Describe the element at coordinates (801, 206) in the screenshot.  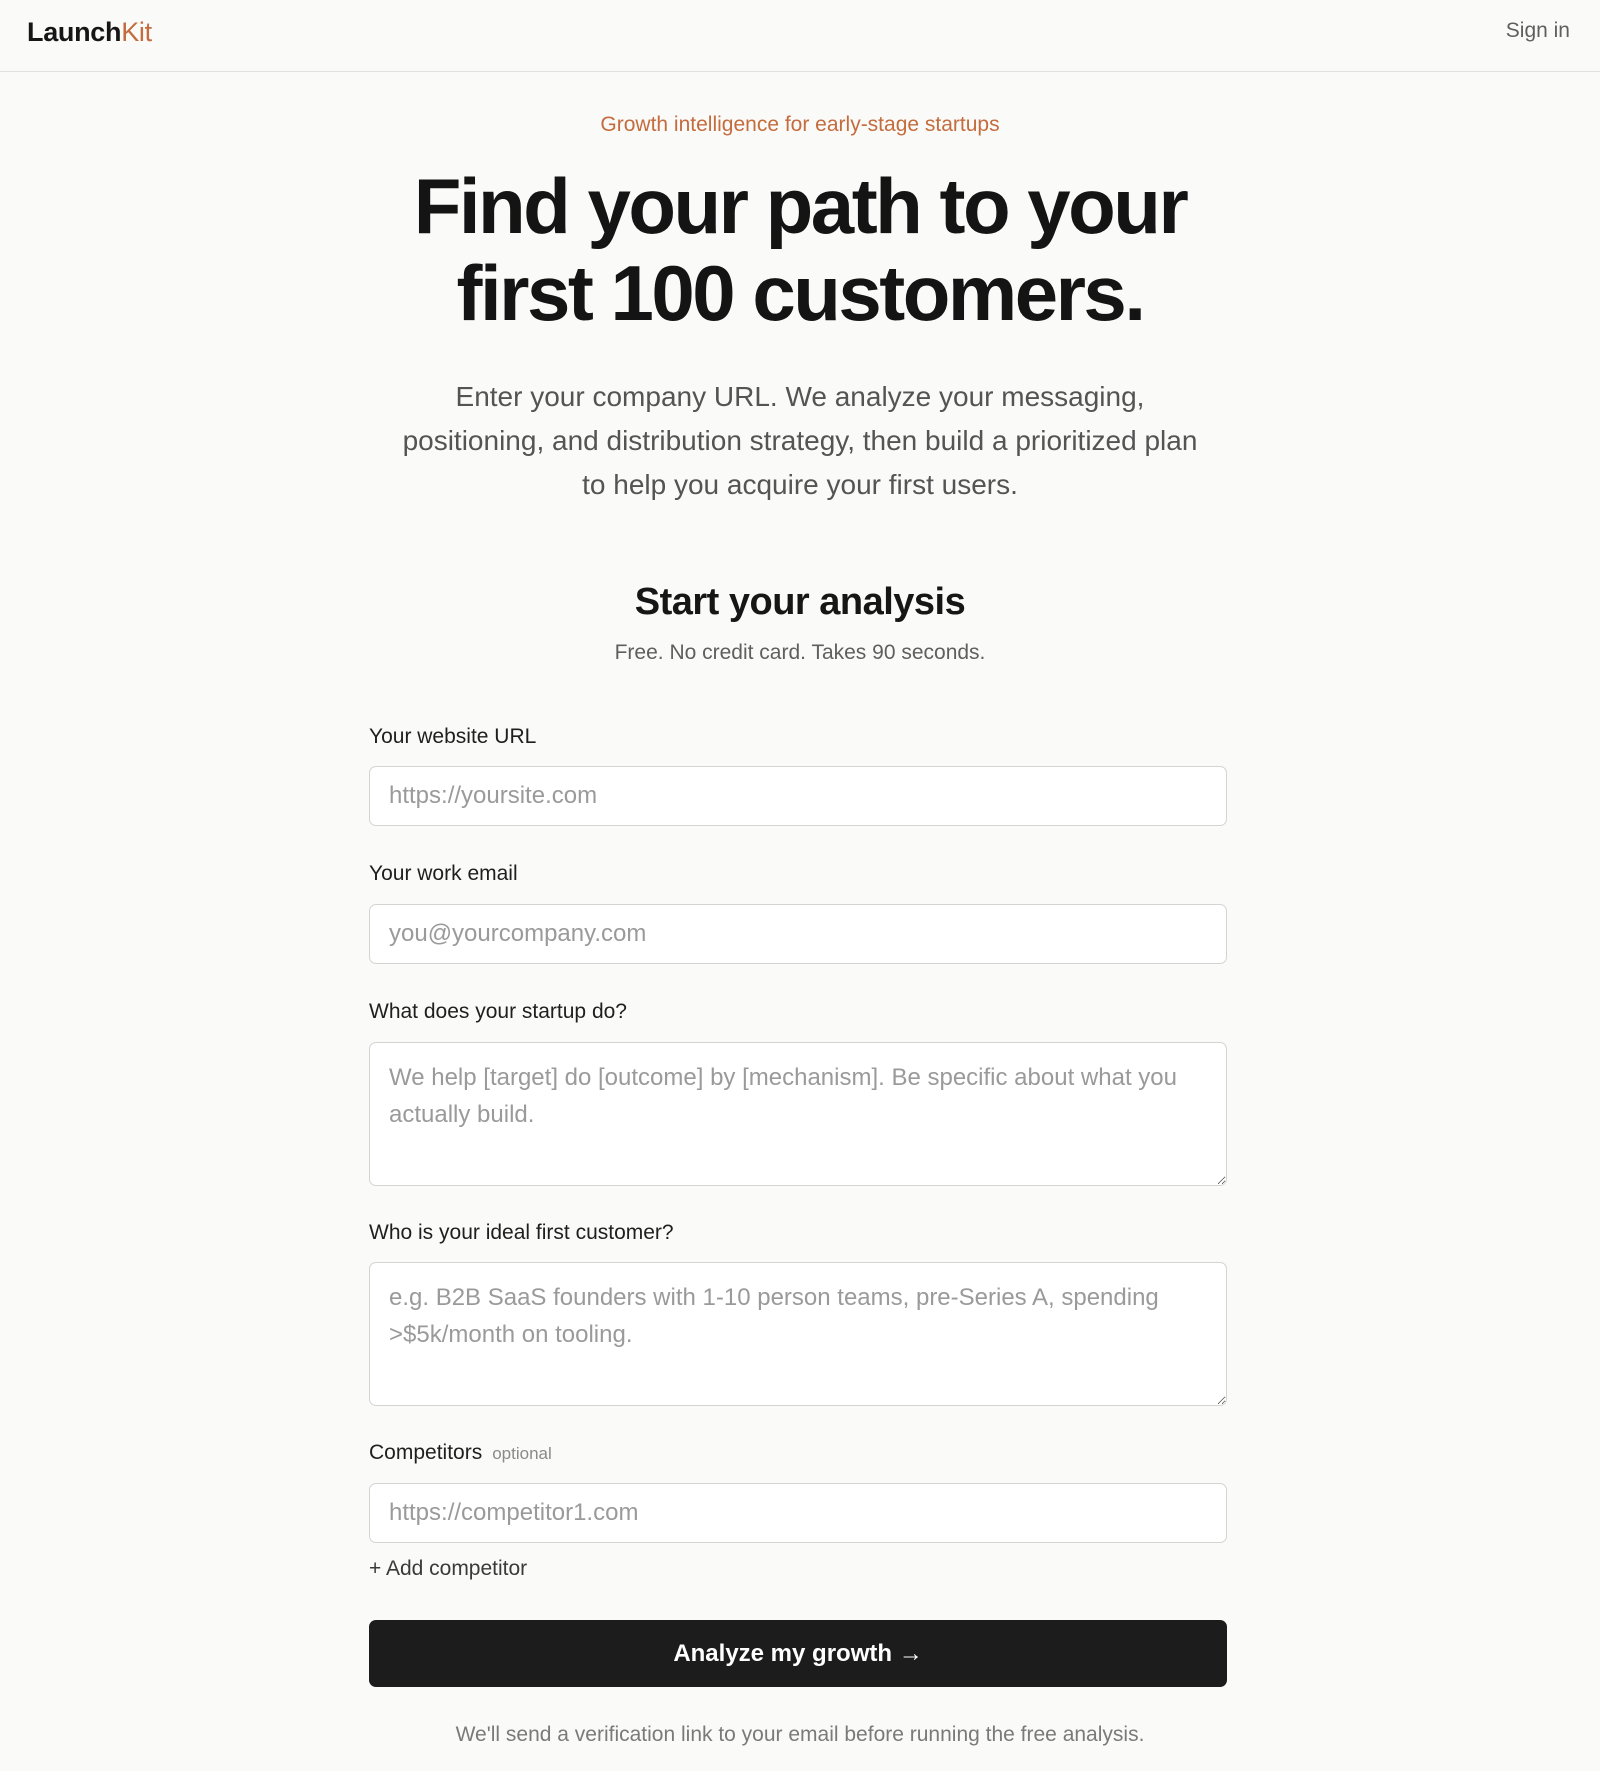
I see `hero-title-line-1: Find your path to your` at that location.